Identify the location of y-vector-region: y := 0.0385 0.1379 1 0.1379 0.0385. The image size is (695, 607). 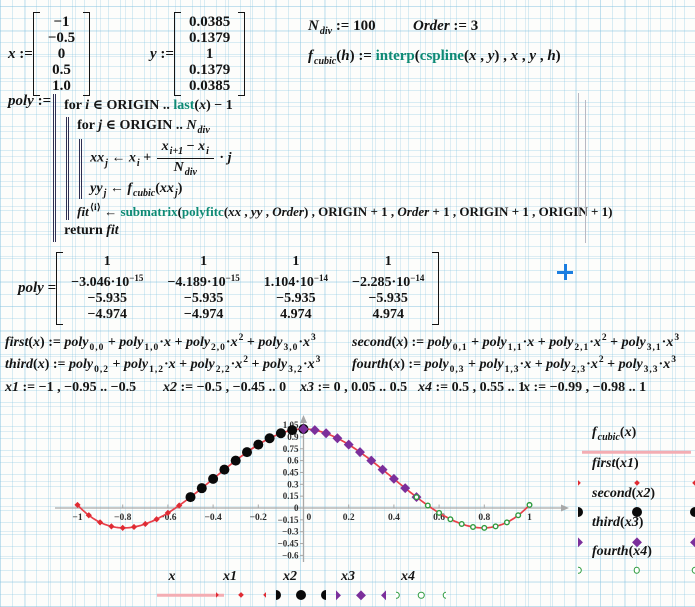
(198, 54).